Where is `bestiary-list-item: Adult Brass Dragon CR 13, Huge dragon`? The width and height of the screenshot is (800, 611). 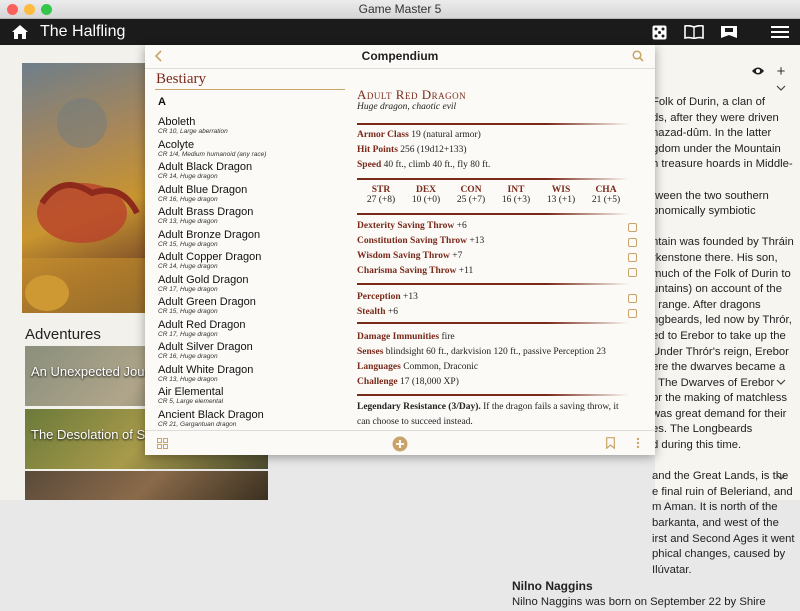
bestiary-list-item: Adult Brass Dragon CR 13, Huge dragon is located at coordinates (250, 216).